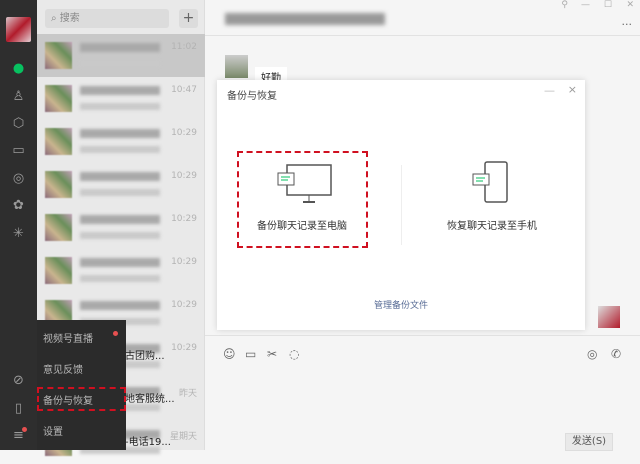 This screenshot has width=640, height=464. Describe the element at coordinates (18, 408) in the screenshot. I see `phone-icon: ▯` at that location.